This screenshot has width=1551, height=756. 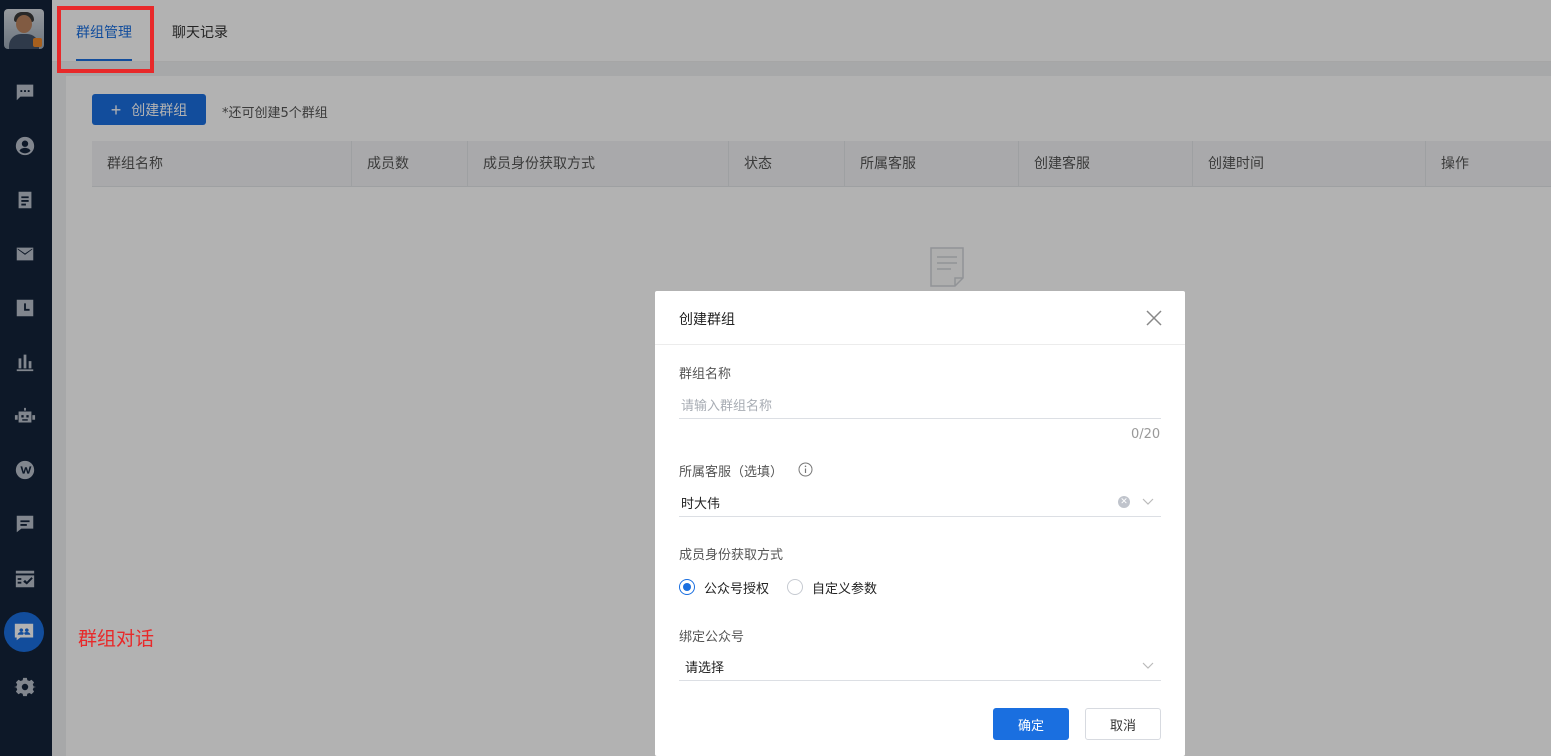 I want to click on bind-account-label: 绑定公众号, so click(x=712, y=637).